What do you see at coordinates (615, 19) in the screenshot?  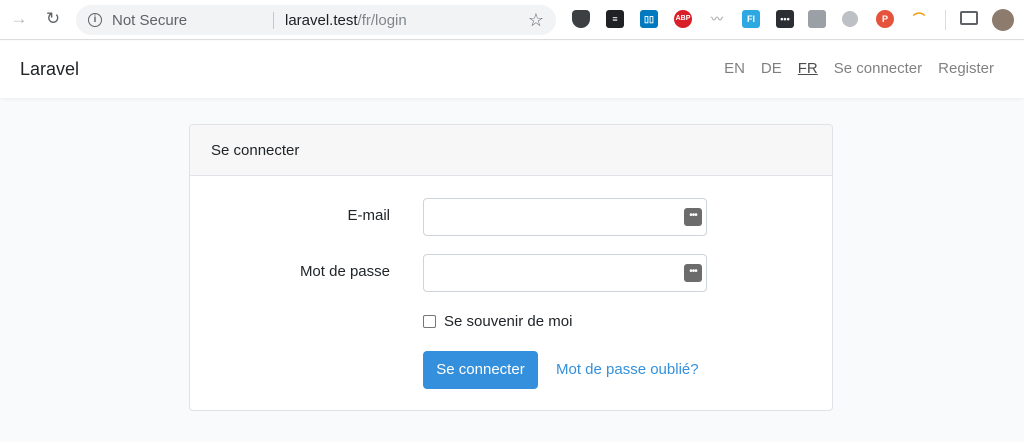 I see `buffer-extension-icon: ≡` at bounding box center [615, 19].